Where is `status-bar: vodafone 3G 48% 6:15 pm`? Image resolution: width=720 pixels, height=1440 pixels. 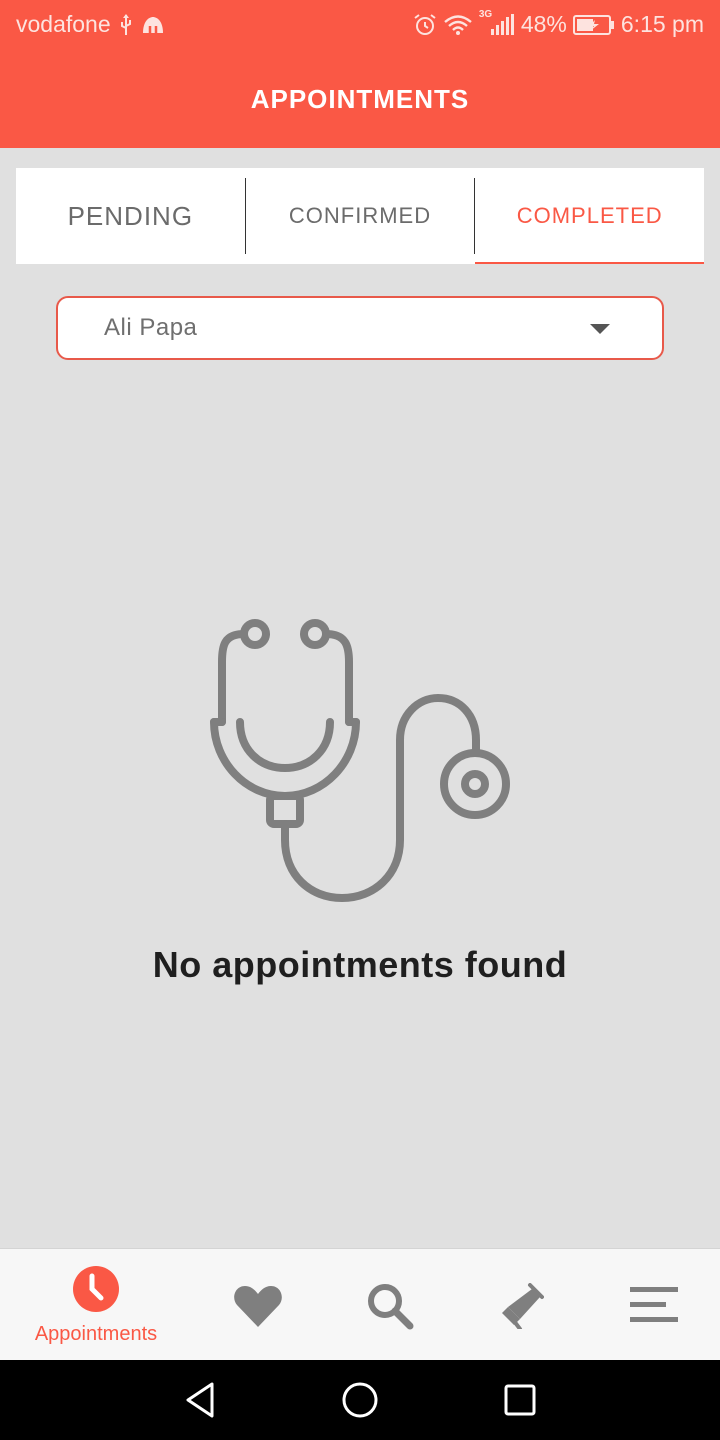
status-bar: vodafone 3G 48% 6:15 pm is located at coordinates (360, 25).